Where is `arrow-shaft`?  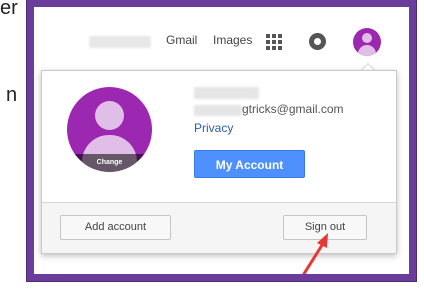 arrow-shaft is located at coordinates (314, 257).